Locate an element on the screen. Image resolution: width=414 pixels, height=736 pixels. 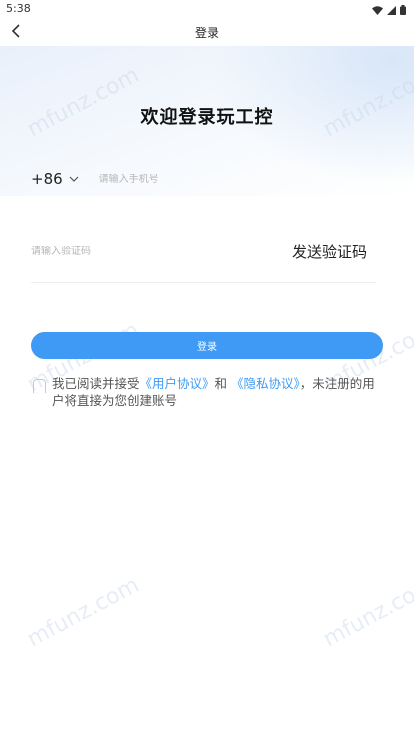
privacy-policy-link: 《隐私协议》 is located at coordinates (265, 383).